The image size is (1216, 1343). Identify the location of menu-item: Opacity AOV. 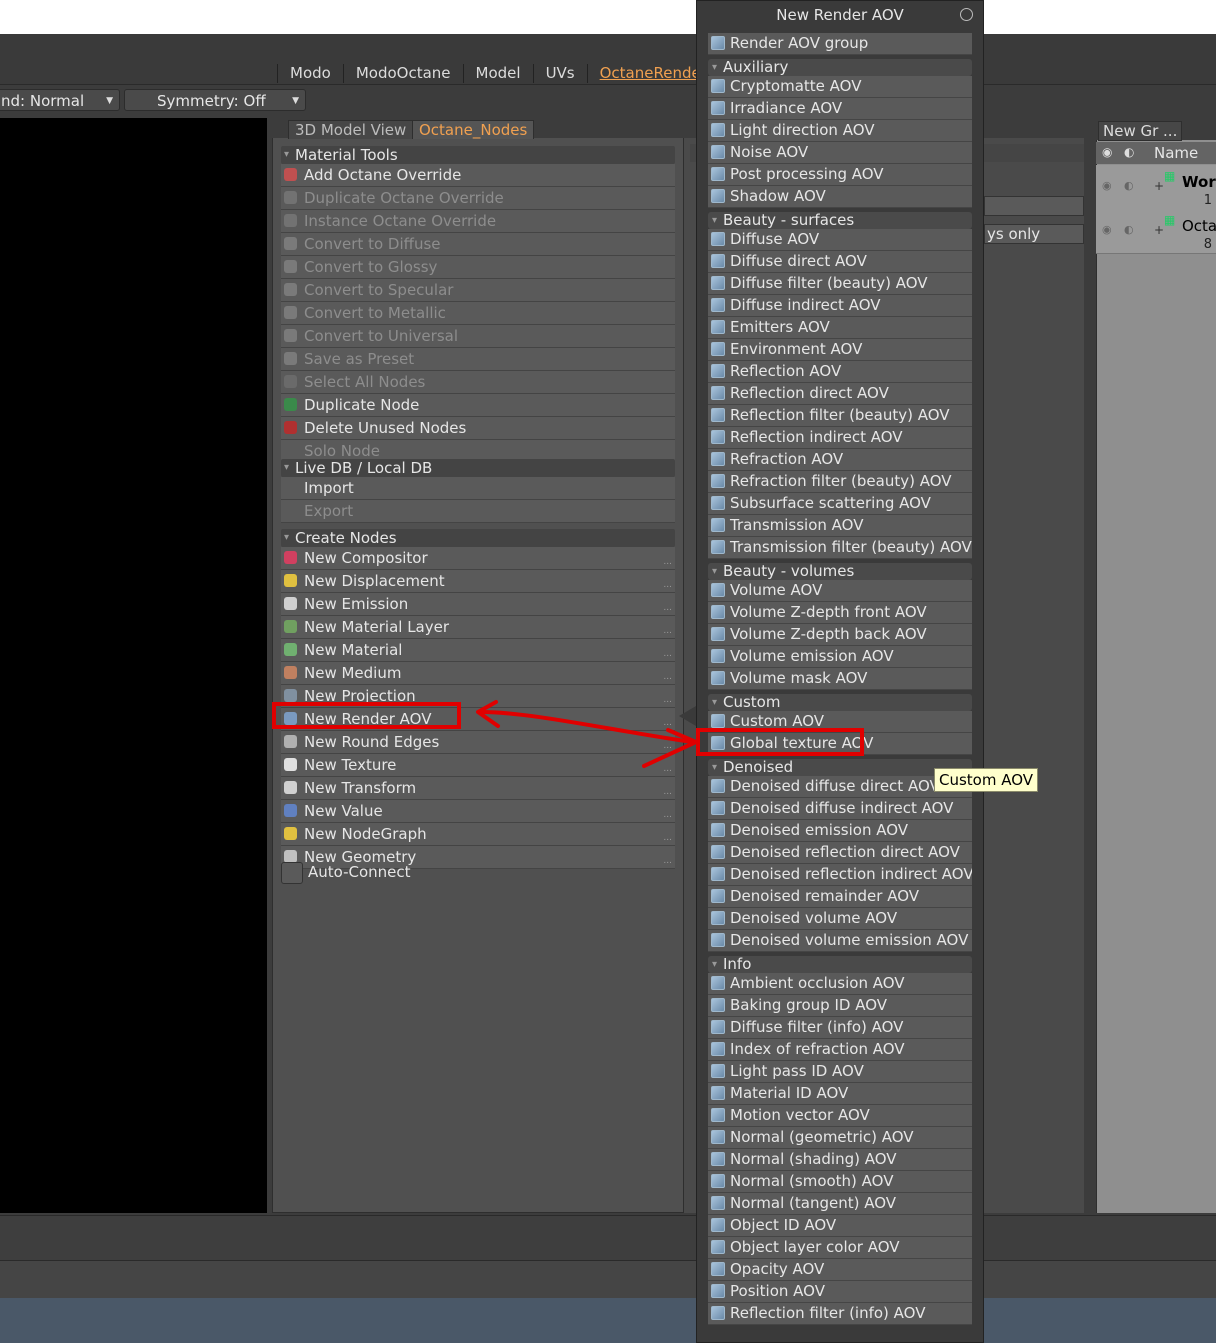
(840, 1270).